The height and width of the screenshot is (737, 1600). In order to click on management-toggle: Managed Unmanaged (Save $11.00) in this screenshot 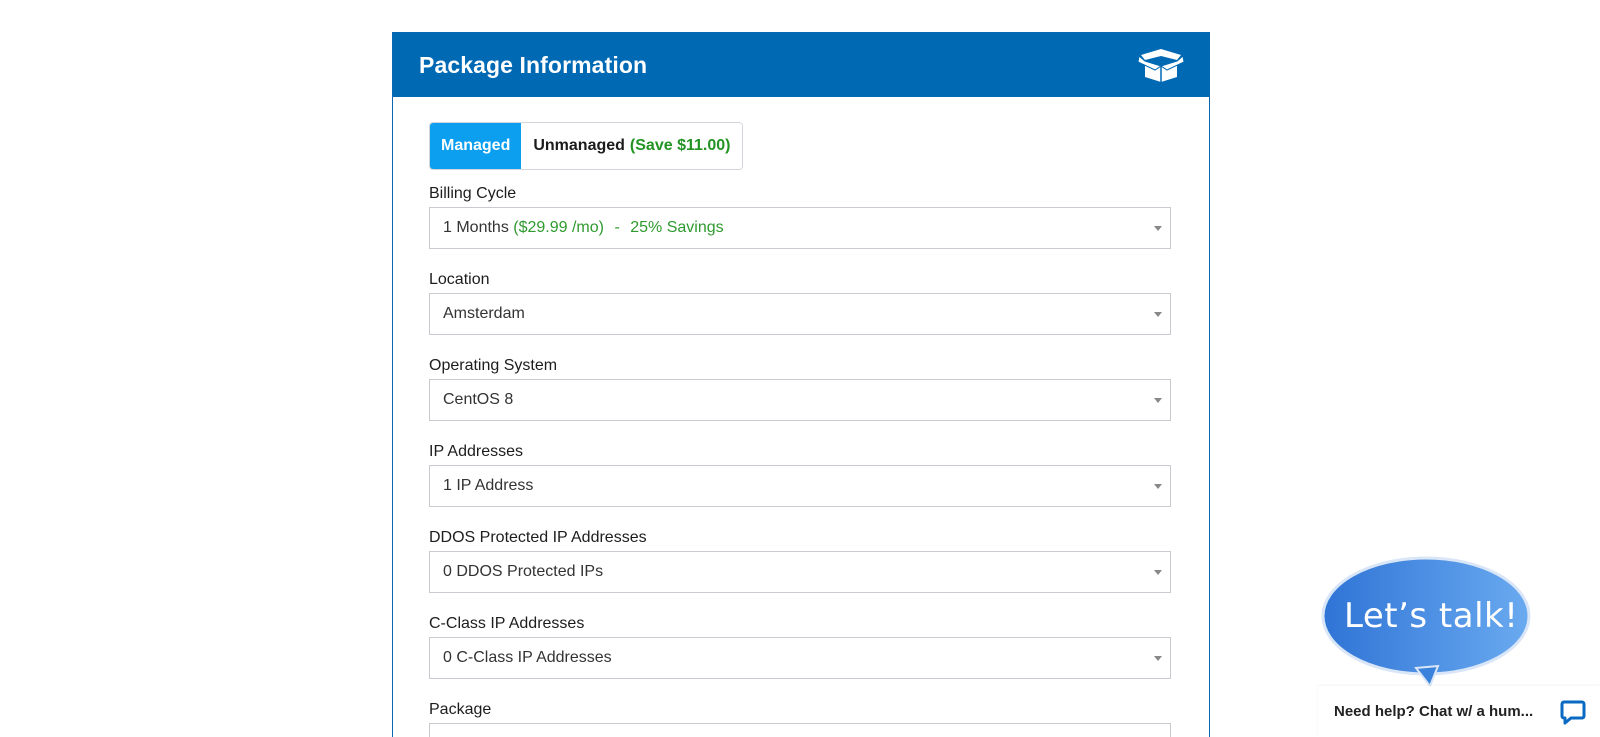, I will do `click(586, 146)`.